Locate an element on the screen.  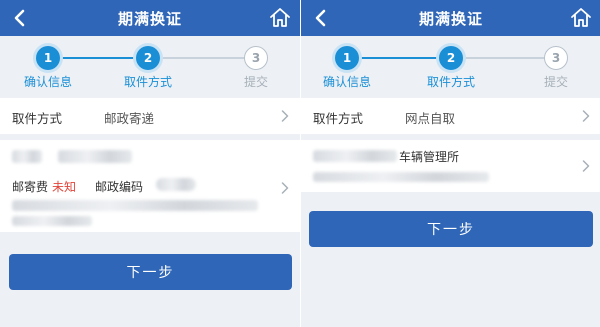
outlet-name: 车辆管理所 is located at coordinates (429, 157).